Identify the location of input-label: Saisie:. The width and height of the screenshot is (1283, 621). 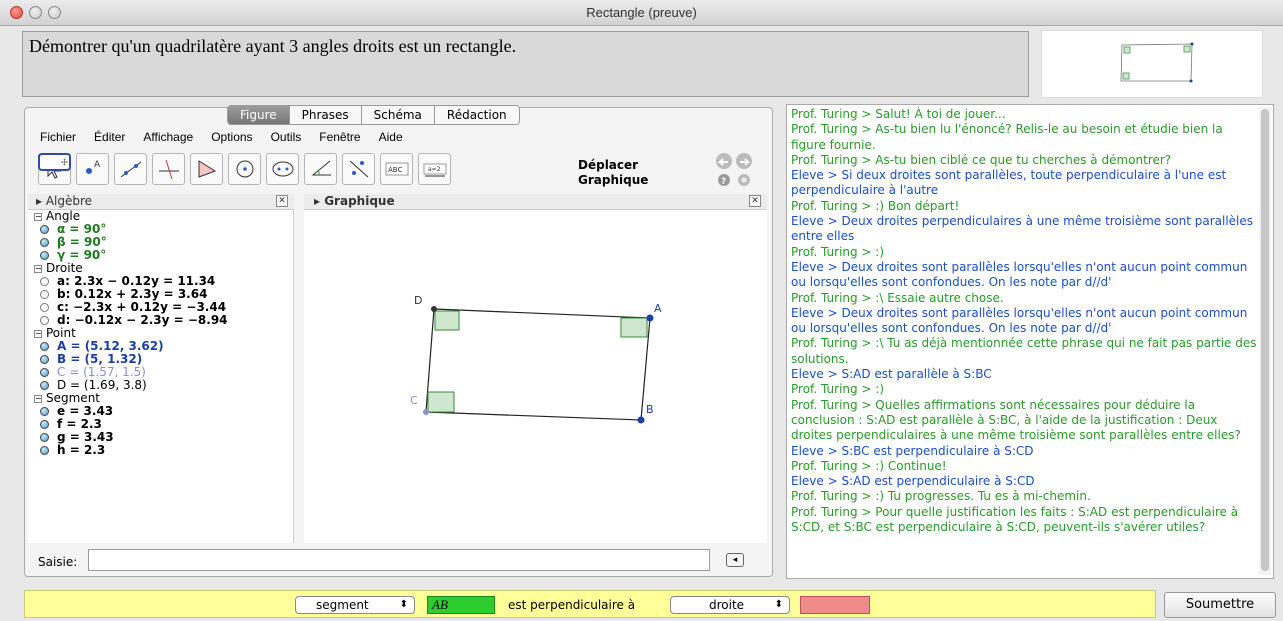
(58, 562).